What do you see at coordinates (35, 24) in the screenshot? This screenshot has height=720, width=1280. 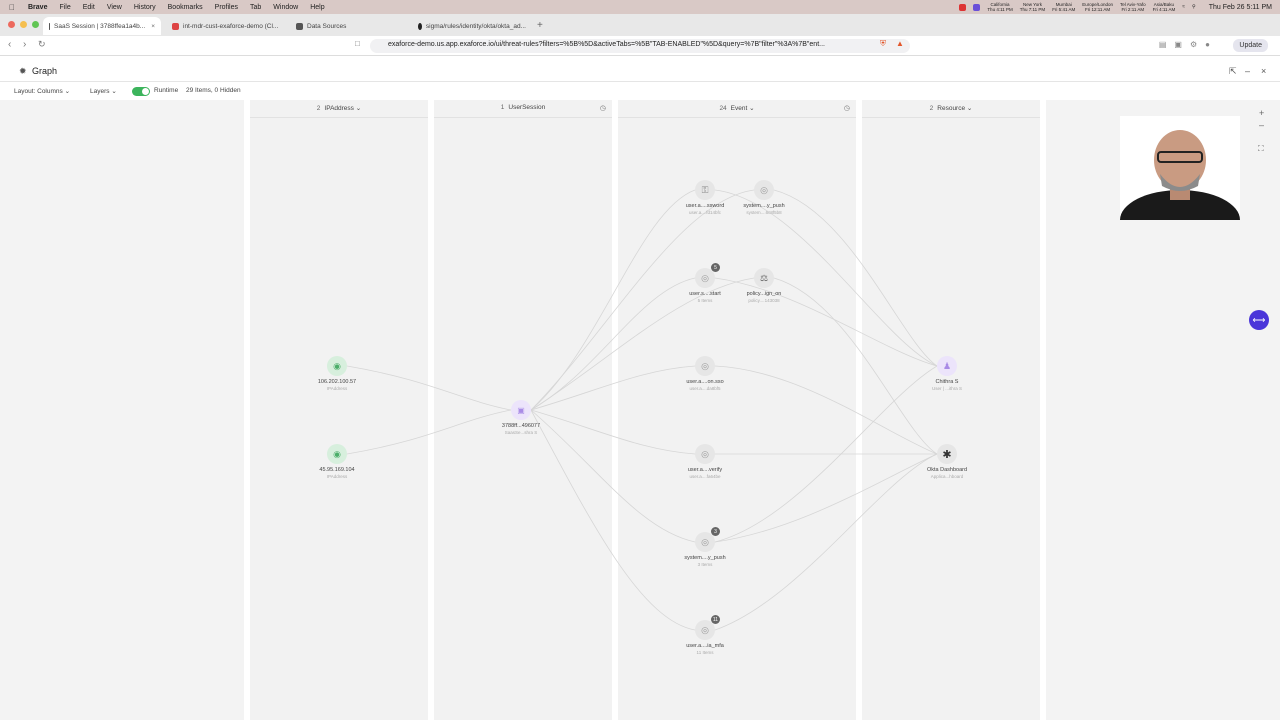 I see `window-zoom-icon` at bounding box center [35, 24].